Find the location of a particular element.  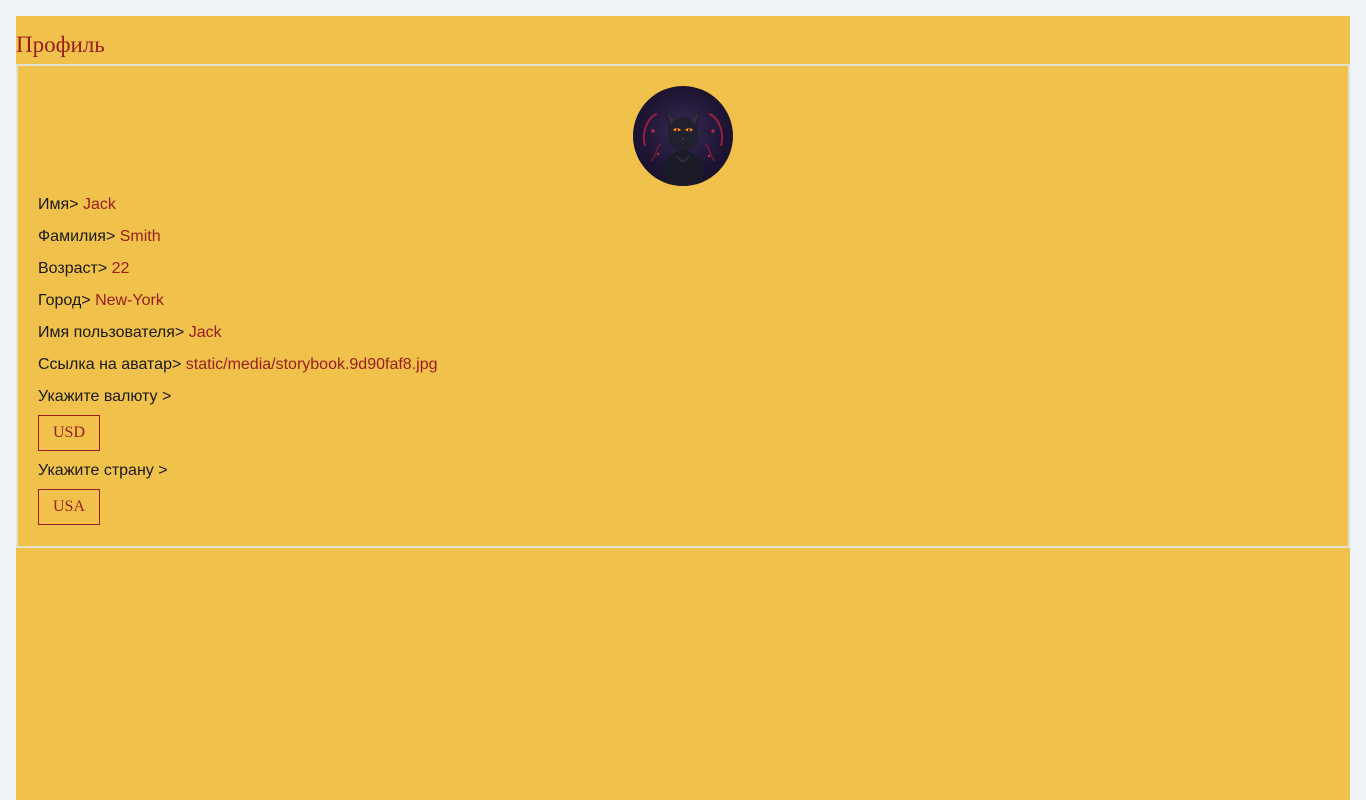

field-first-name: Имя> Jack is located at coordinates (77, 205).